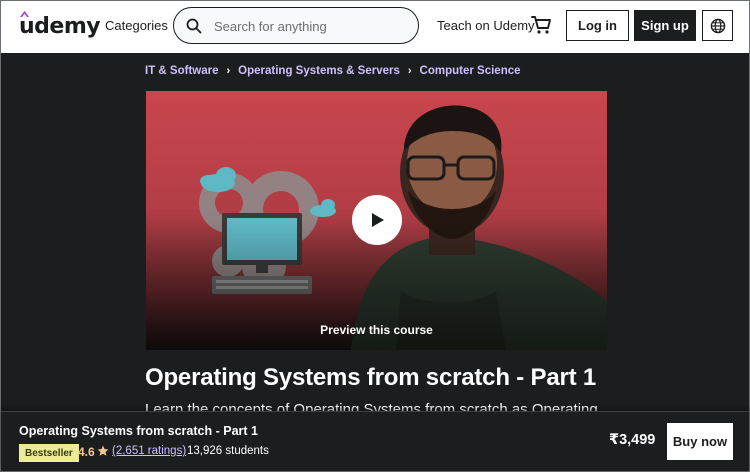  What do you see at coordinates (228, 451) in the screenshot?
I see `students-count: 13,926 students` at bounding box center [228, 451].